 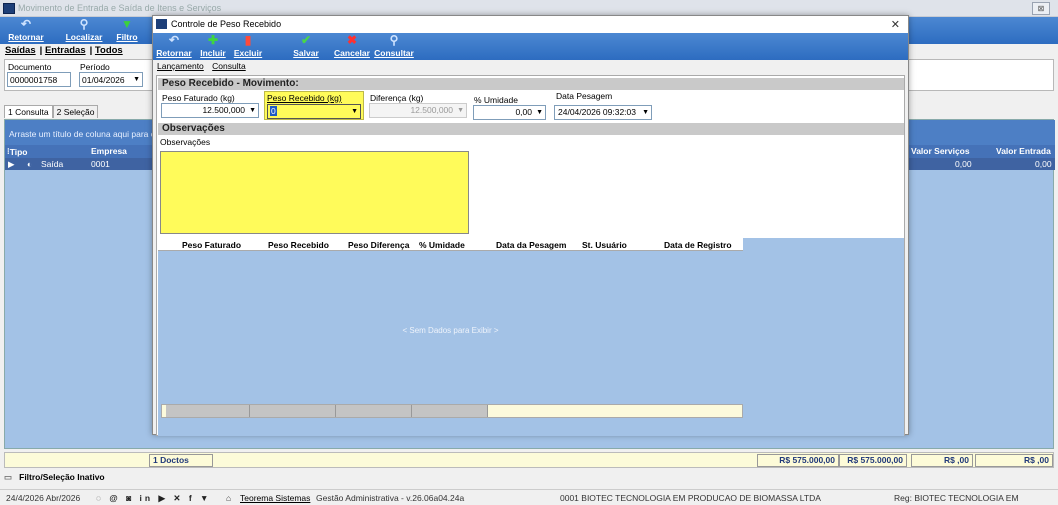 I want to click on umidade-field: 0,00 ▼, so click(x=509, y=112).